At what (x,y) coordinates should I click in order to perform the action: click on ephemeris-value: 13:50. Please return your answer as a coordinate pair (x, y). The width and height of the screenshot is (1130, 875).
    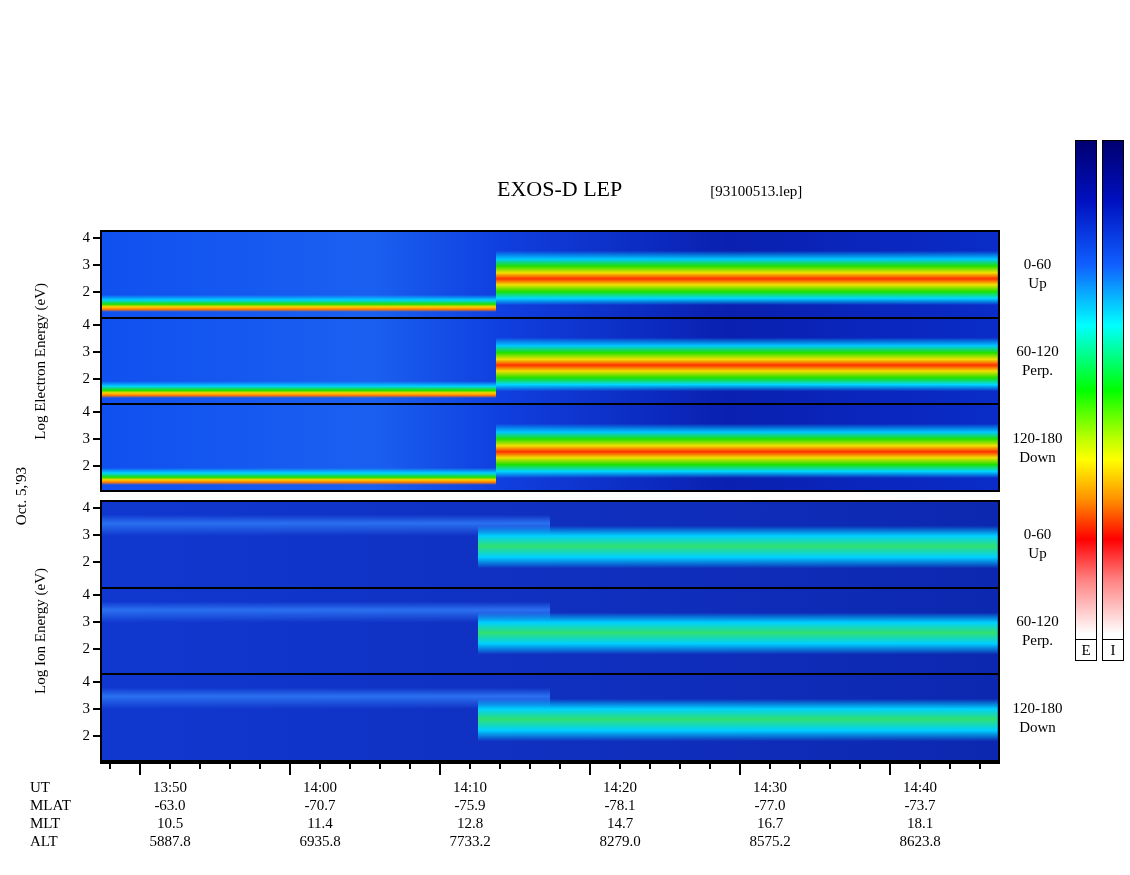
    Looking at the image, I should click on (170, 787).